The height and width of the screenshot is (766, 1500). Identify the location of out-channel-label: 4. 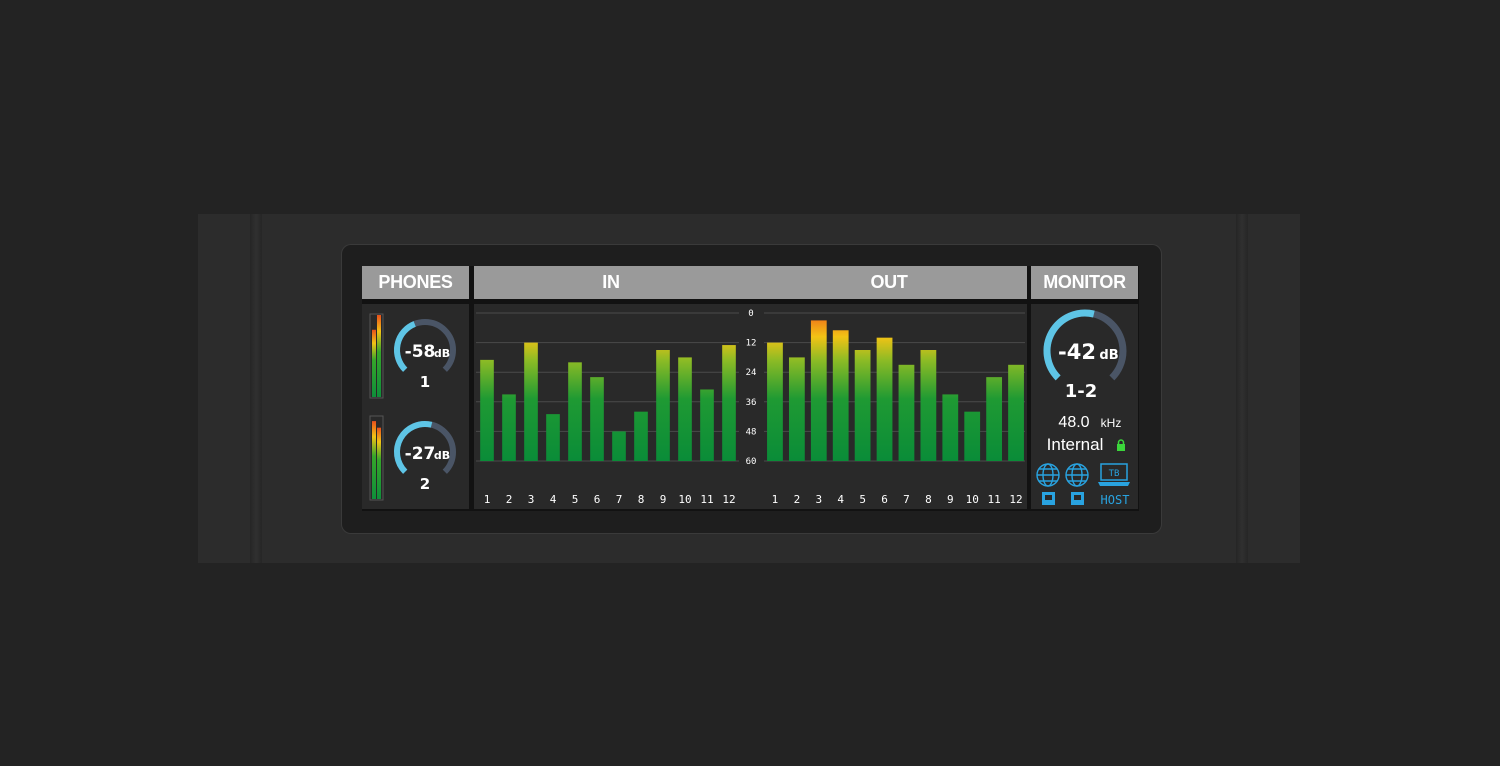
(840, 499).